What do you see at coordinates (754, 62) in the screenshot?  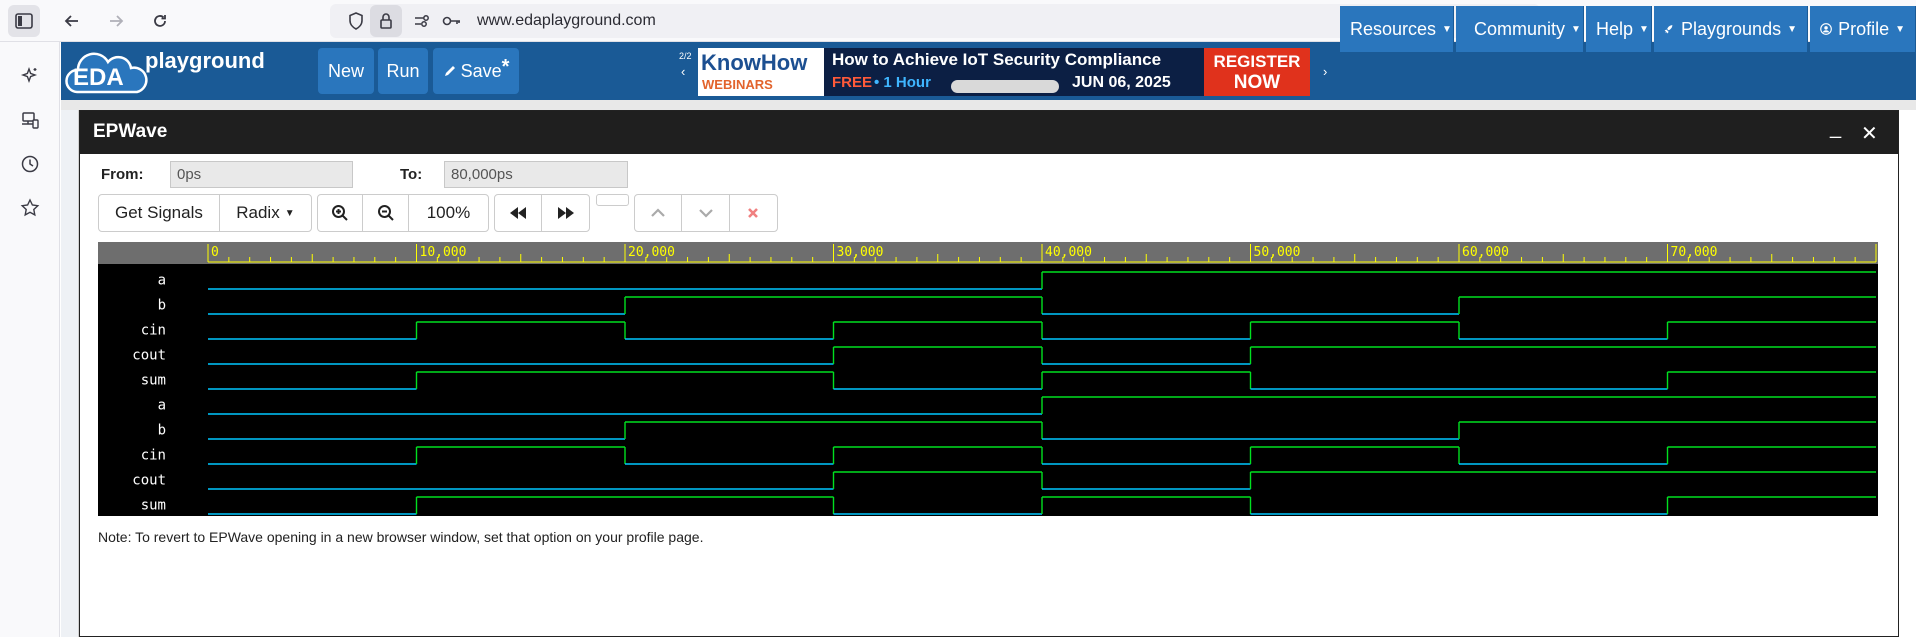 I see `ad-brand-top: KnowHow` at bounding box center [754, 62].